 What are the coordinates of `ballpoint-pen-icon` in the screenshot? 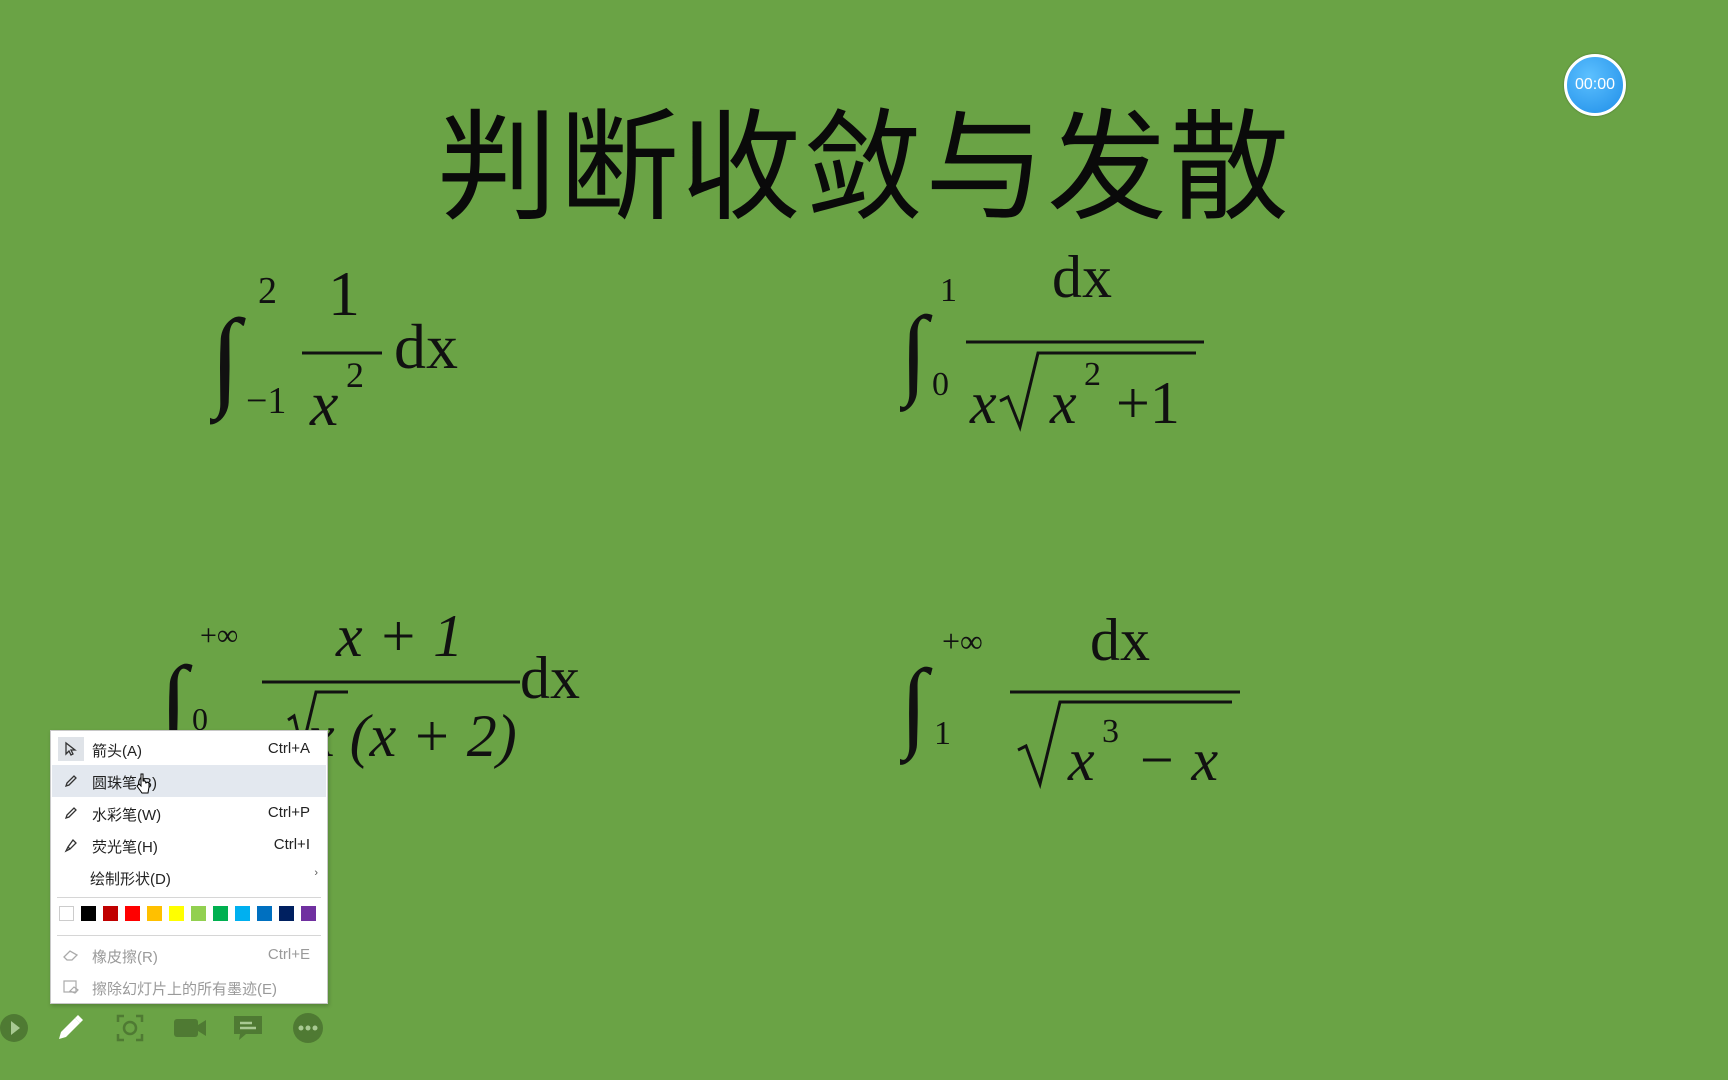 It's located at (71, 781).